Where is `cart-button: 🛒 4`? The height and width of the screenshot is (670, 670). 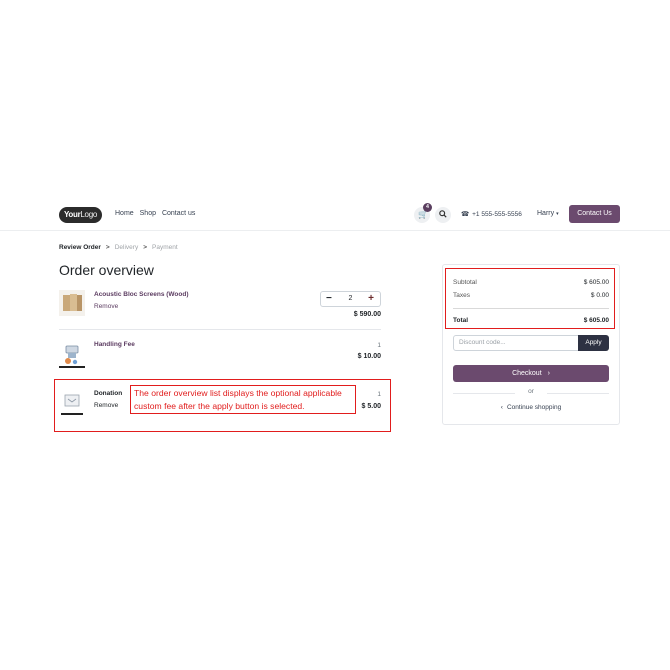 cart-button: 🛒 4 is located at coordinates (423, 213).